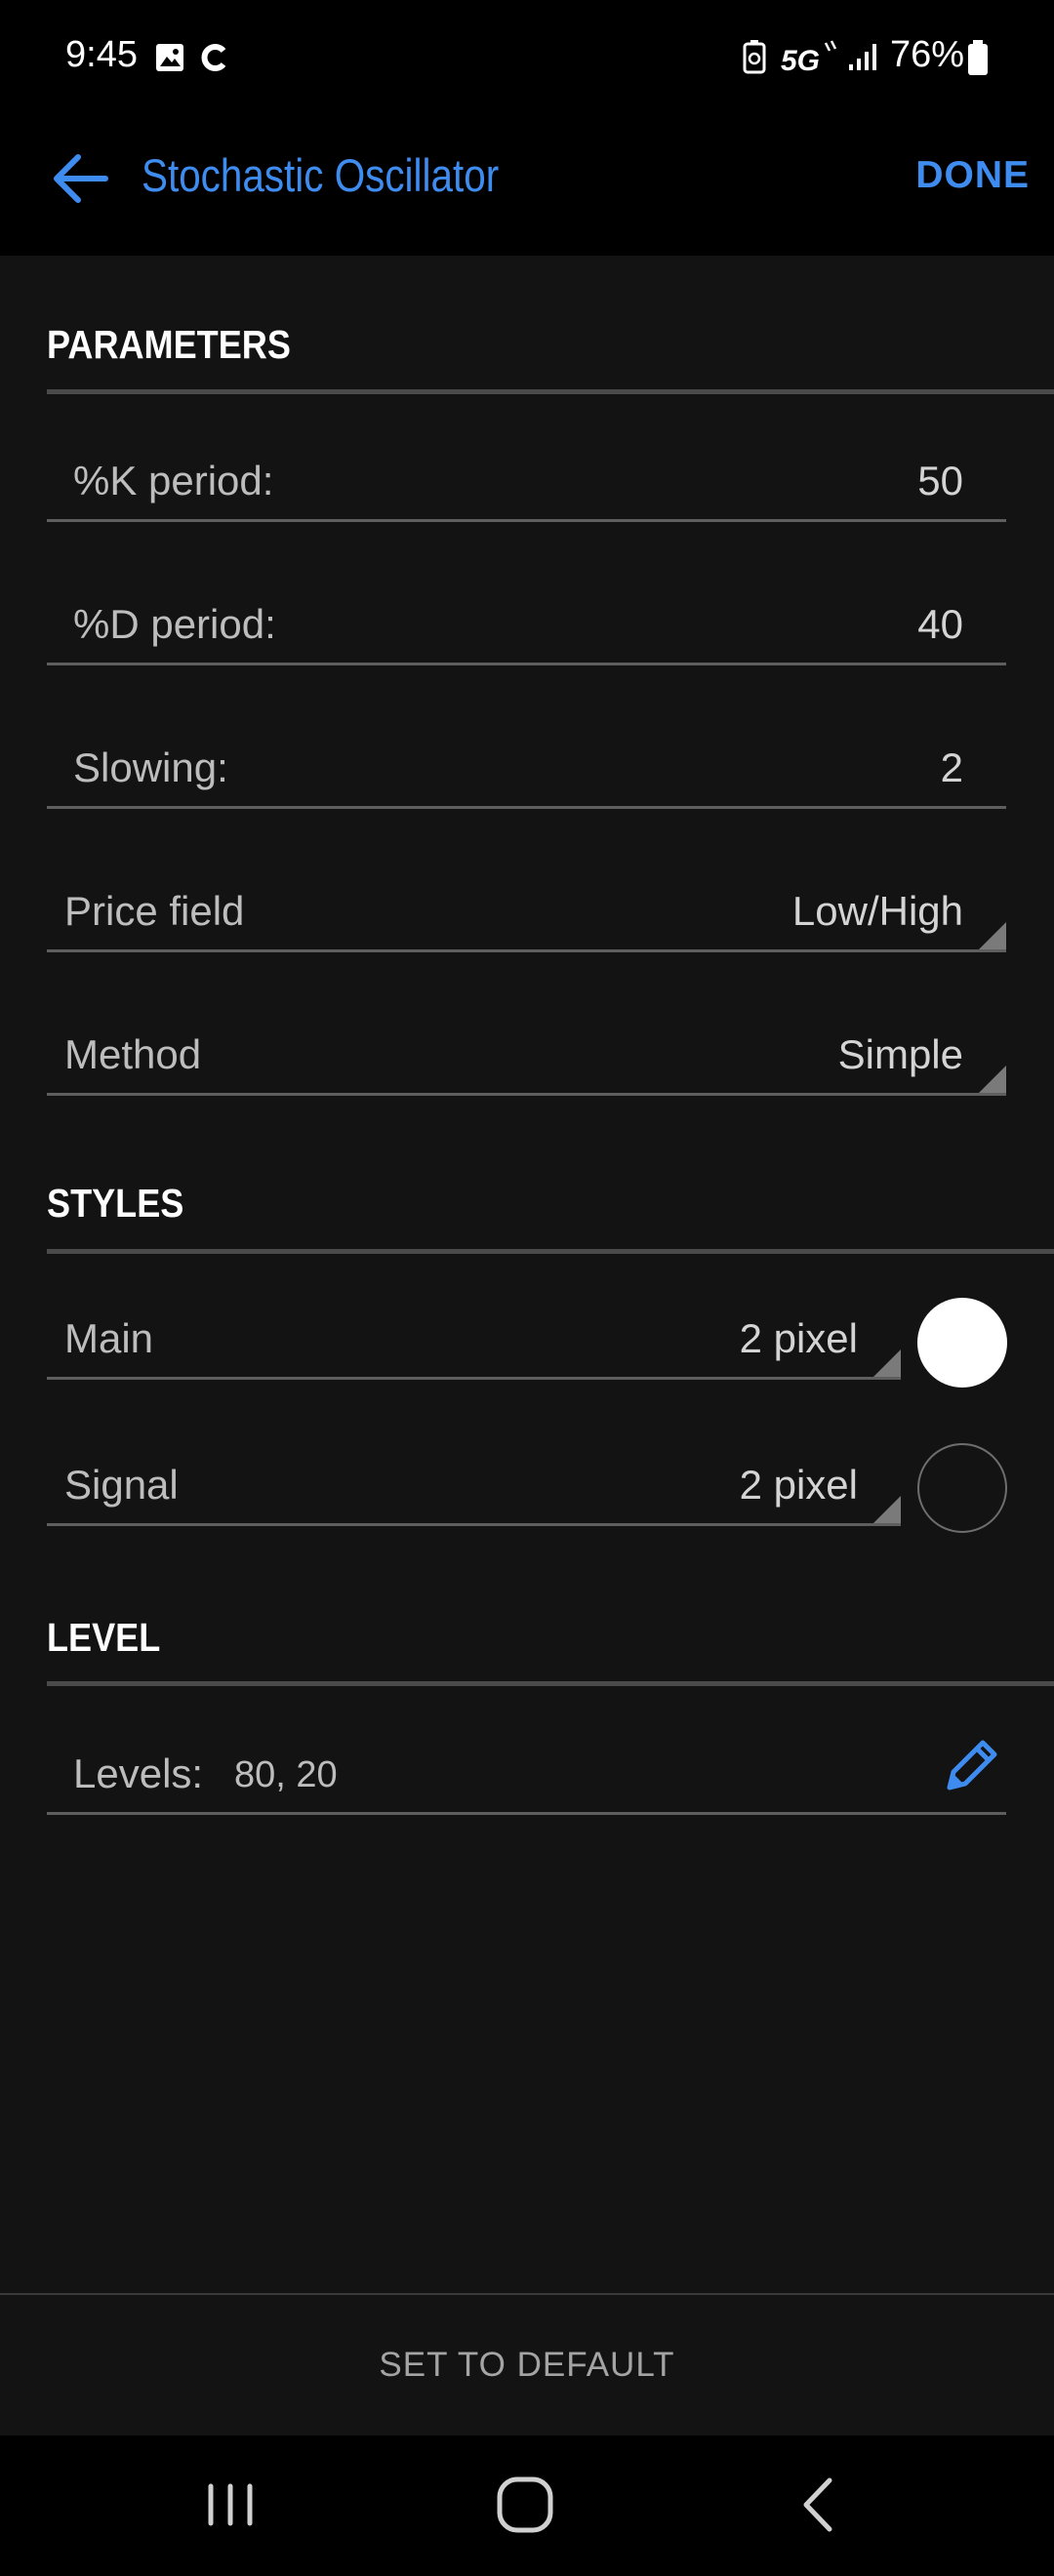 This screenshot has height=2576, width=1054. I want to click on slowing-label: Slowing:, so click(150, 767).